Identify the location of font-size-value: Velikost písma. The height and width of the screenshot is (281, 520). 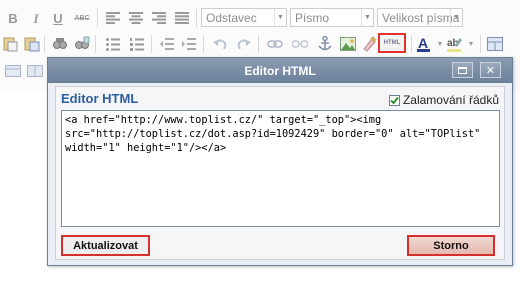
(421, 18).